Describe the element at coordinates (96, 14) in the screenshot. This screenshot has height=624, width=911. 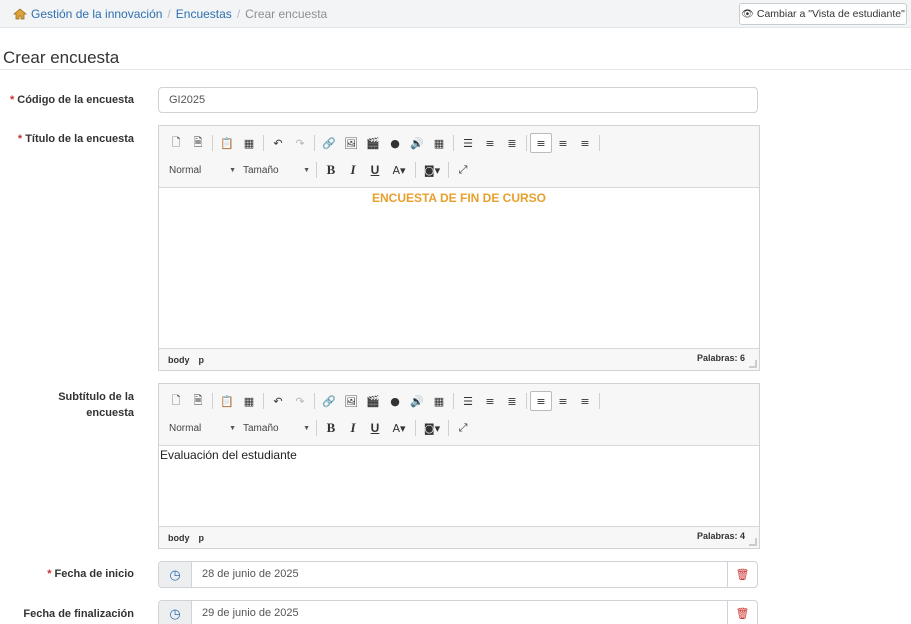
I see `breadcrumb-link-innovation: Gestión de la innovación` at that location.